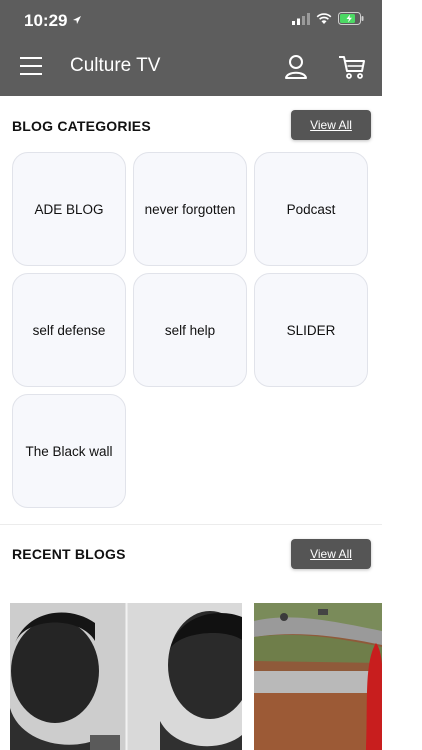 The width and height of the screenshot is (422, 750). What do you see at coordinates (331, 554) in the screenshot?
I see `recent-view-all-button: View All` at bounding box center [331, 554].